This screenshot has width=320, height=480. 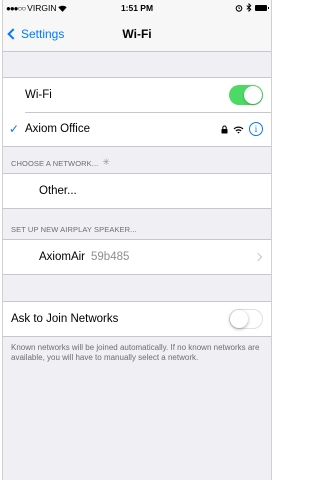 I want to click on airplay-device-row: AxiomAir 59b485, so click(x=137, y=257).